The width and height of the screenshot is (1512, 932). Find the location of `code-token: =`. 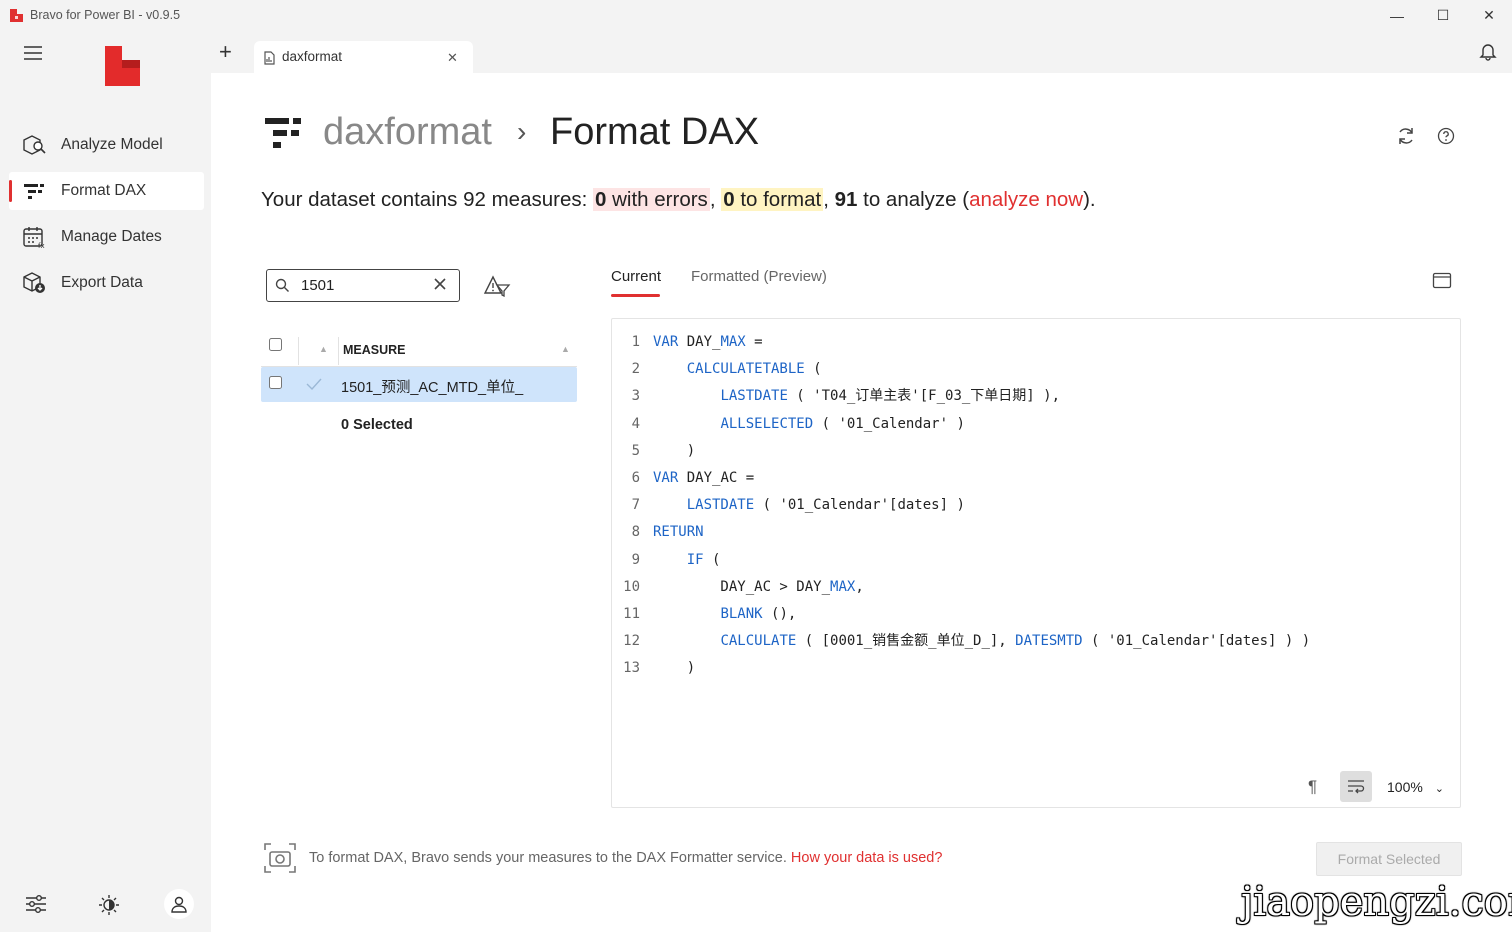

code-token: = is located at coordinates (754, 342).